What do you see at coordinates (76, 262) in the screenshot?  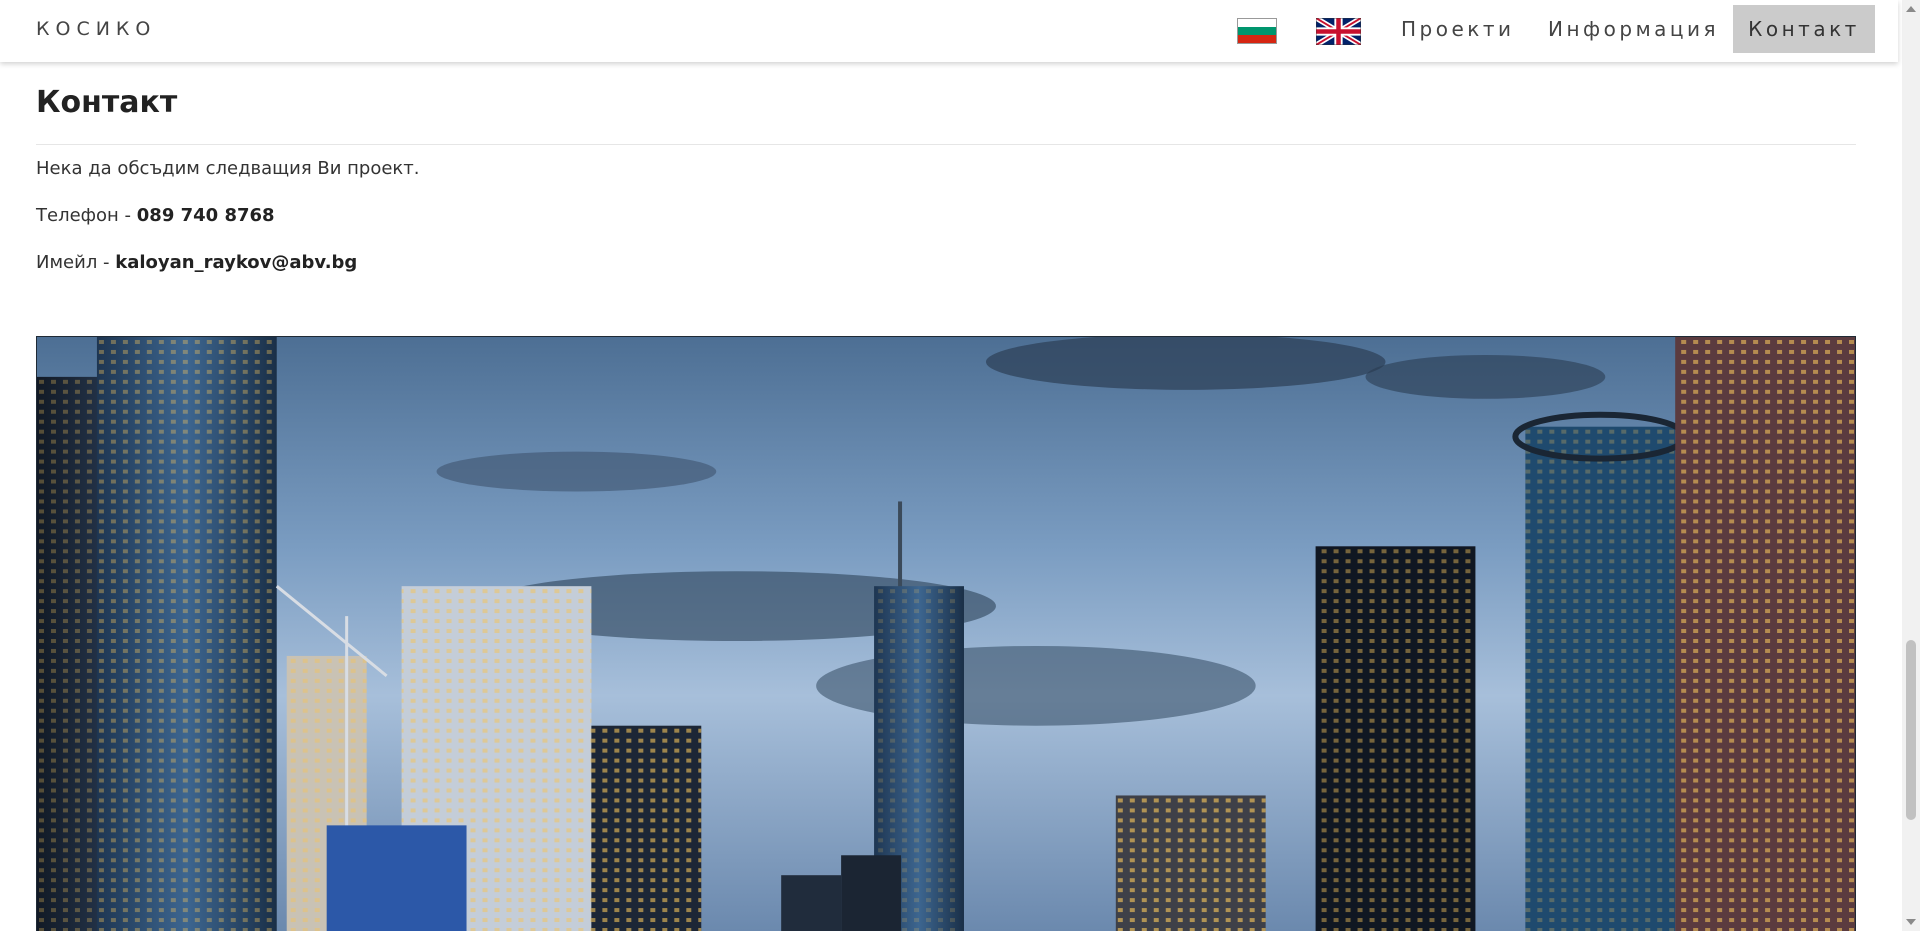 I see `email-label: Имейл -` at bounding box center [76, 262].